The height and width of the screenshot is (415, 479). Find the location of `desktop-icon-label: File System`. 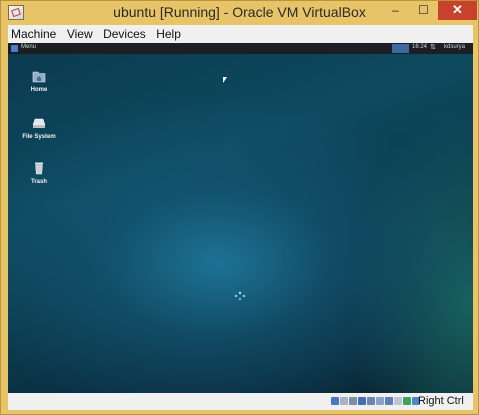

desktop-icon-label: File System is located at coordinates (39, 137).